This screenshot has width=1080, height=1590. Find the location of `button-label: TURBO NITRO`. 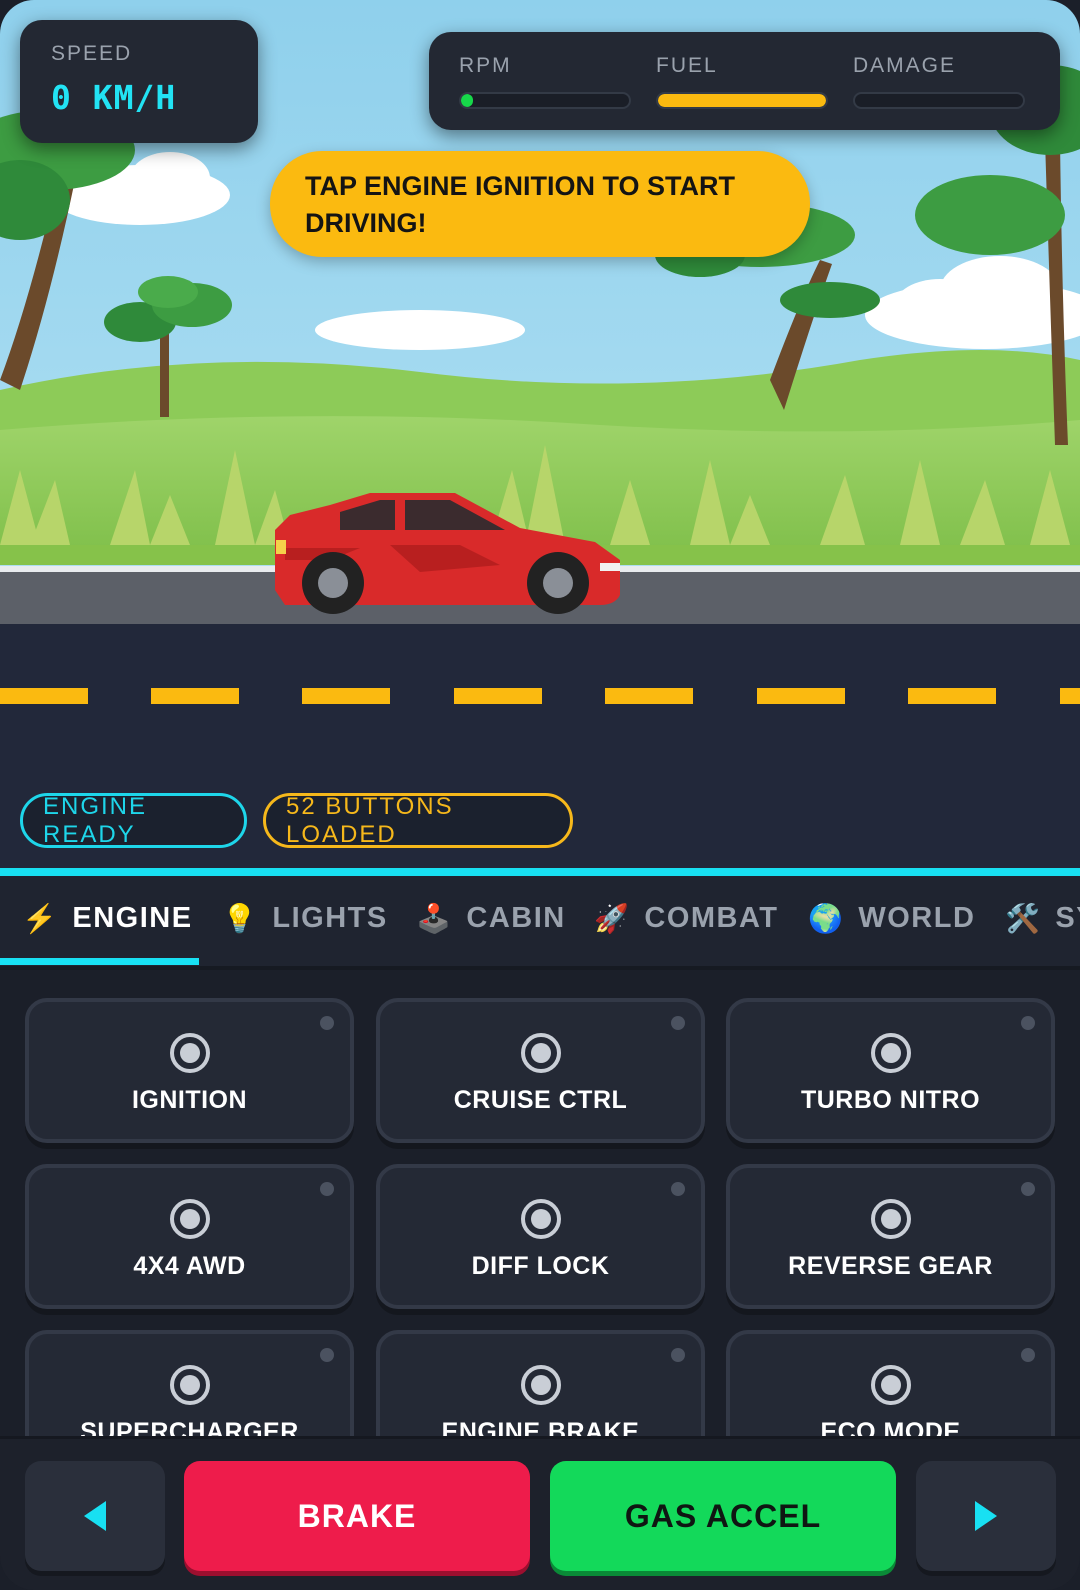

button-label: TURBO NITRO is located at coordinates (890, 1100).